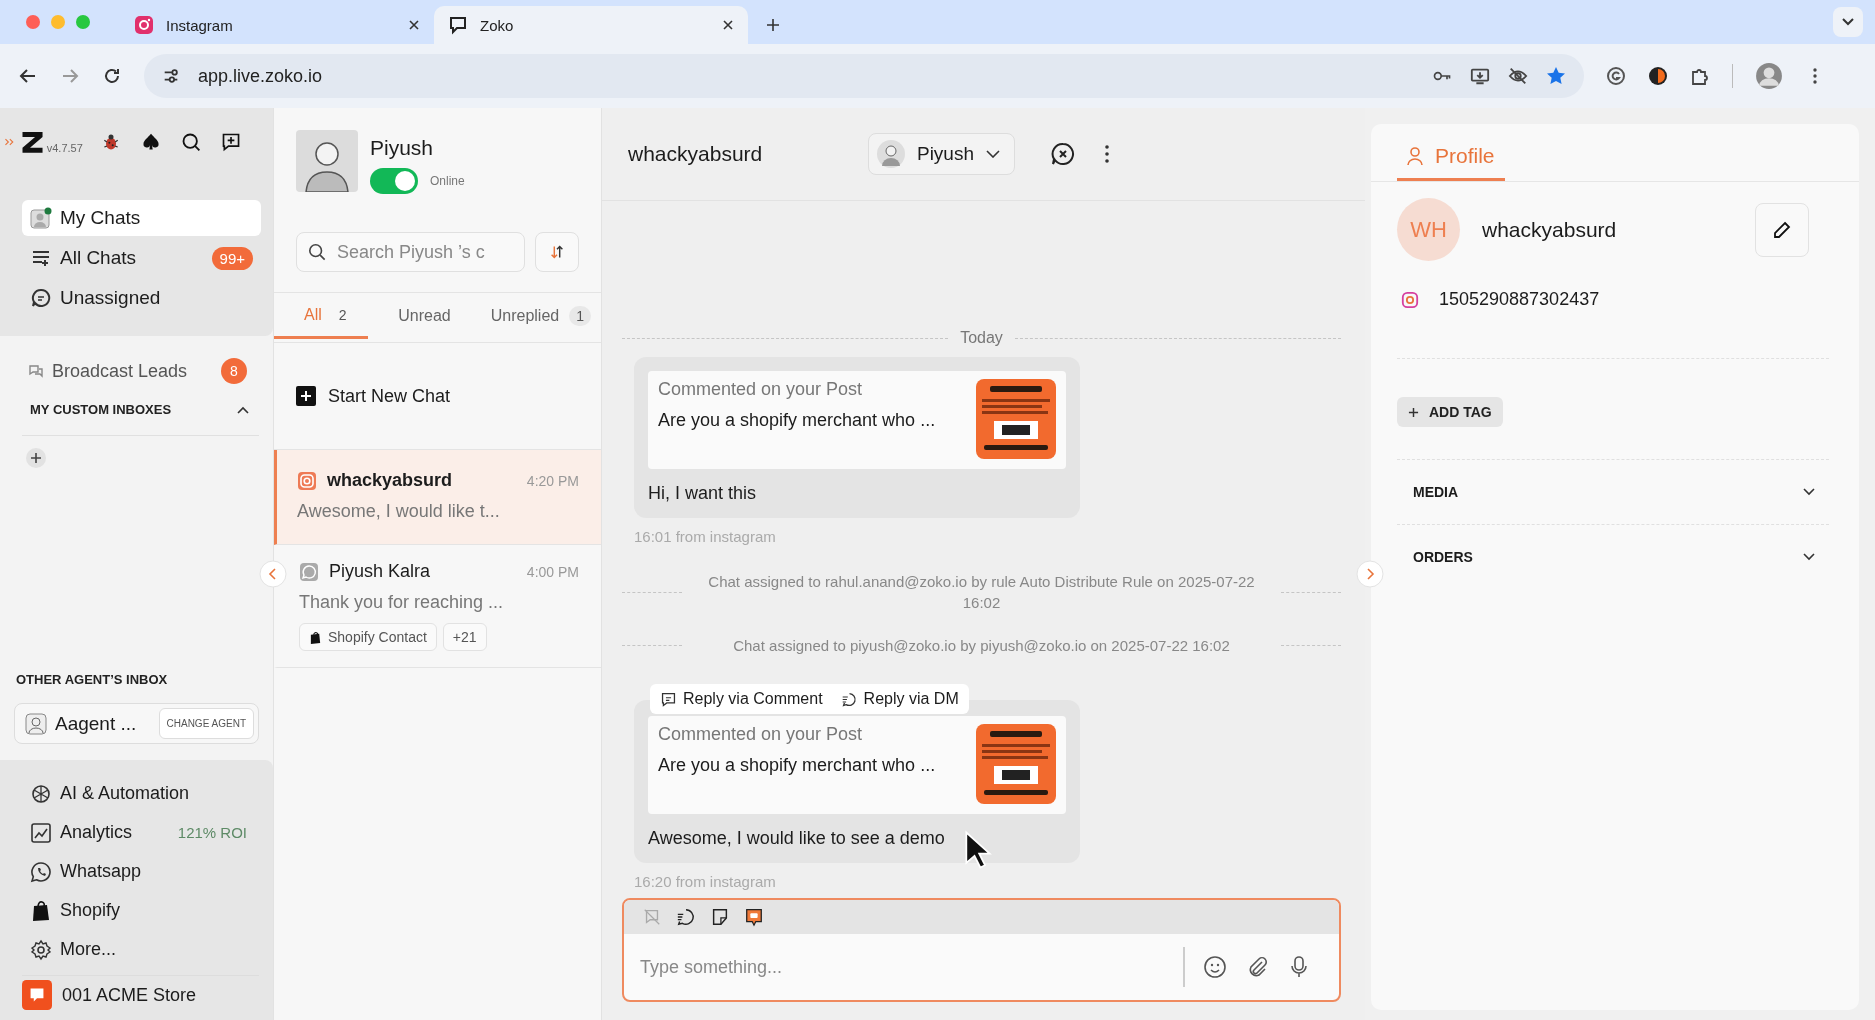 The width and height of the screenshot is (1875, 1020). Describe the element at coordinates (1428, 229) in the screenshot. I see `avatar-initials: WH` at that location.